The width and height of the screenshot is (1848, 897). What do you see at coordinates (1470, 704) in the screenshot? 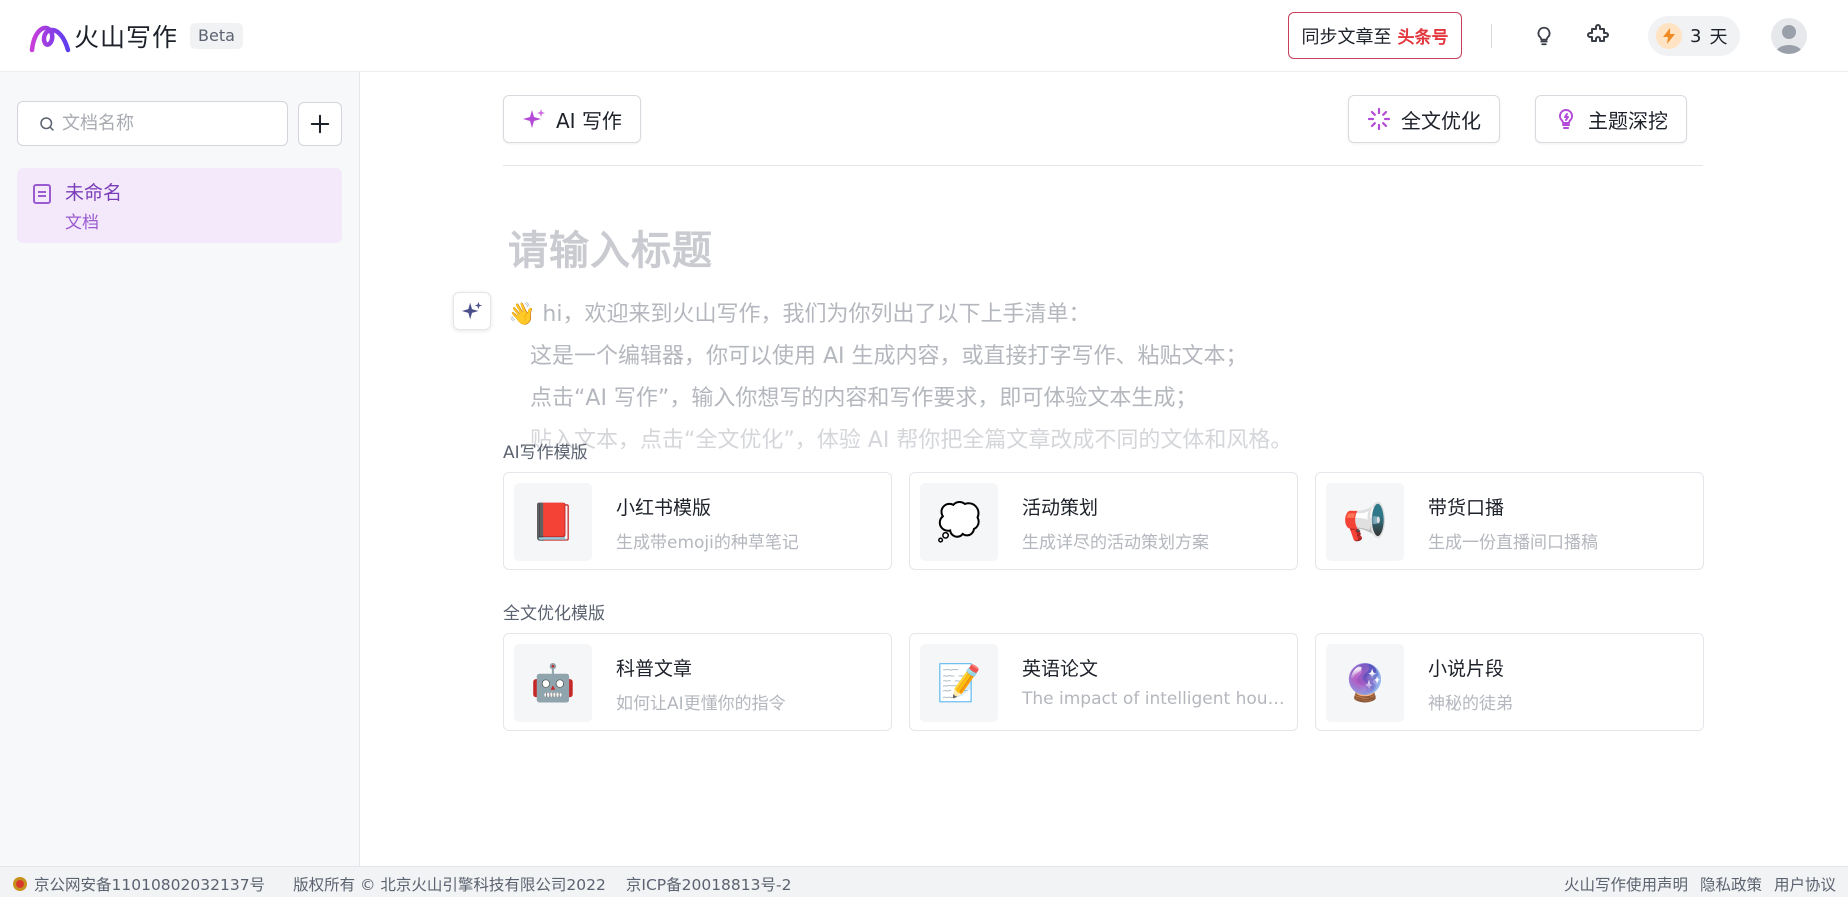
I see `template-subtitle: 神秘的徒弟` at bounding box center [1470, 704].